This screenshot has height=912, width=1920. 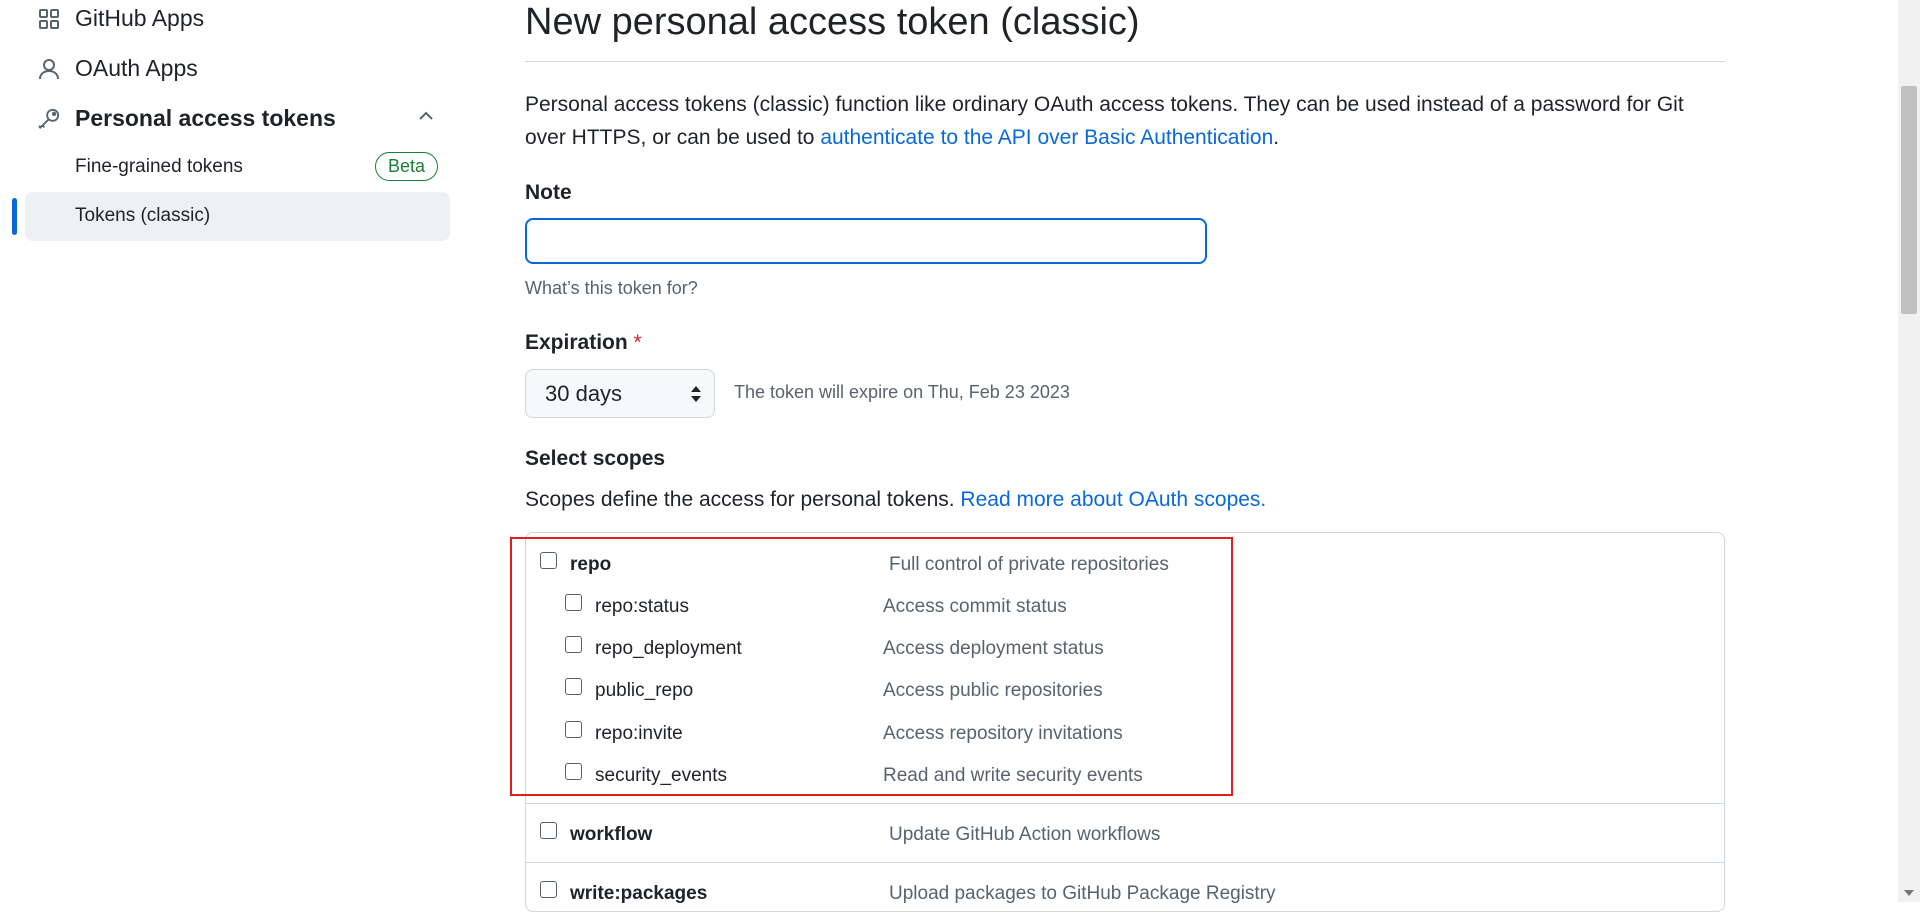 I want to click on select-arrows-icon, so click(x=696, y=394).